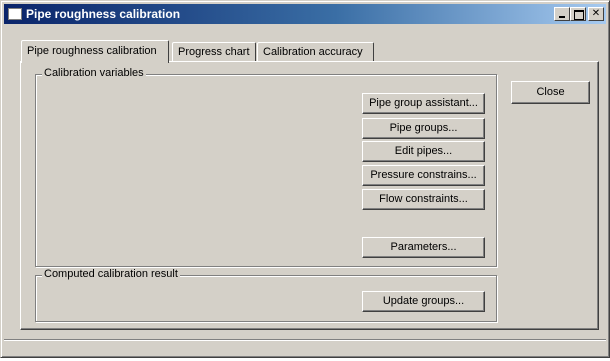 This screenshot has height=361, width=610. Describe the element at coordinates (596, 14) in the screenshot. I see `close-icon` at that location.